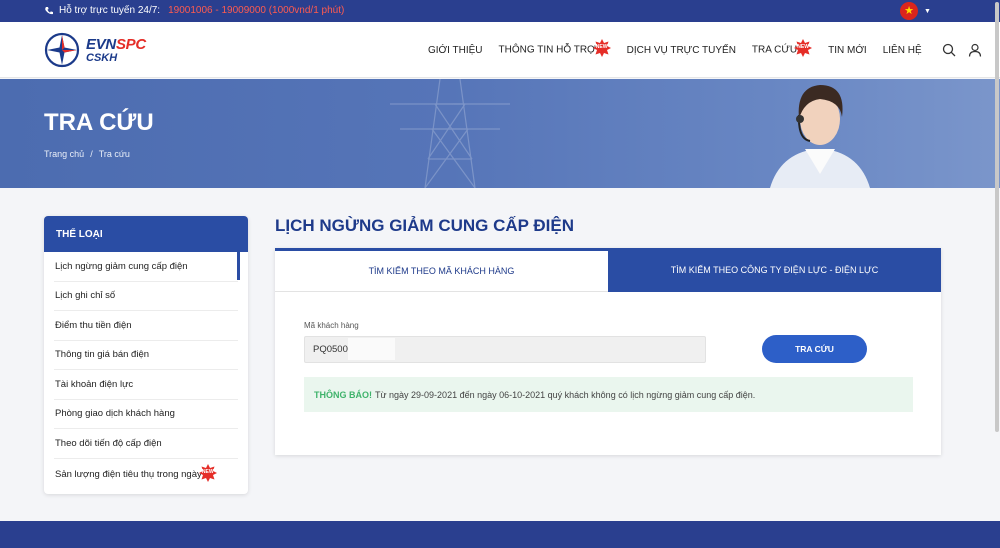 The image size is (1000, 548). Describe the element at coordinates (820, 136) in the screenshot. I see `support-agent-image` at that location.